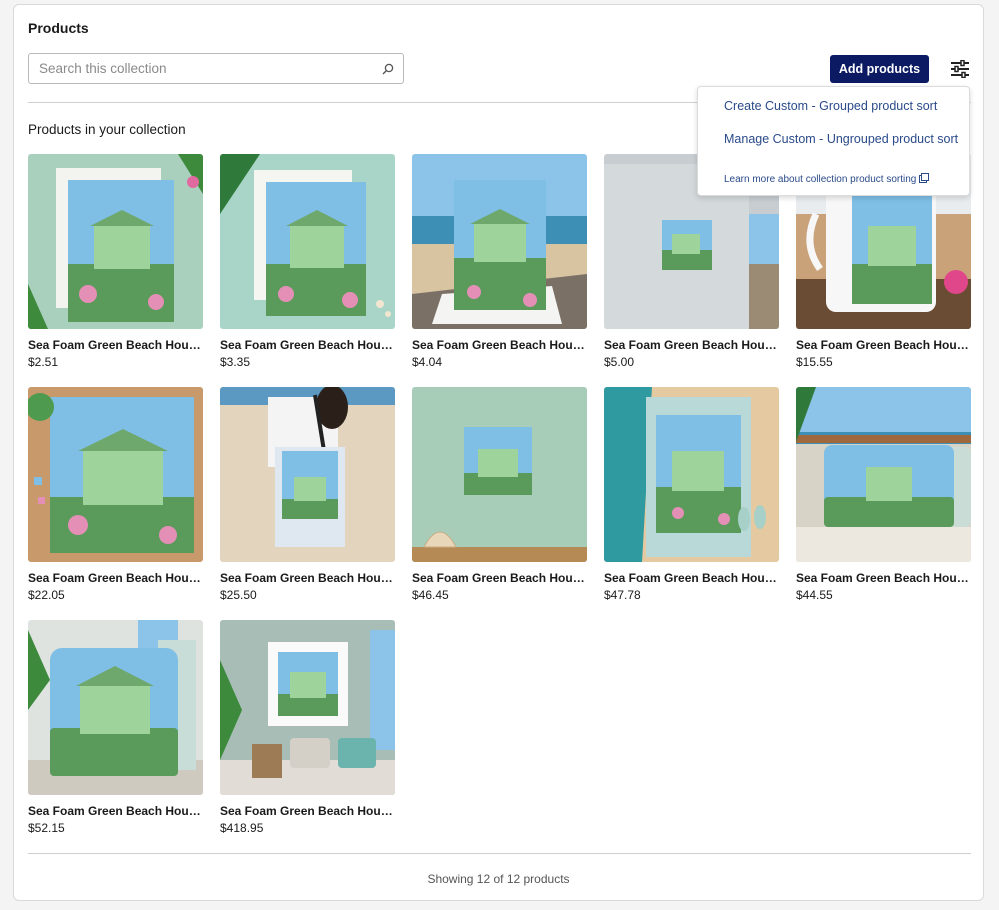 This screenshot has width=999, height=910. I want to click on product-price: $5.00, so click(619, 362).